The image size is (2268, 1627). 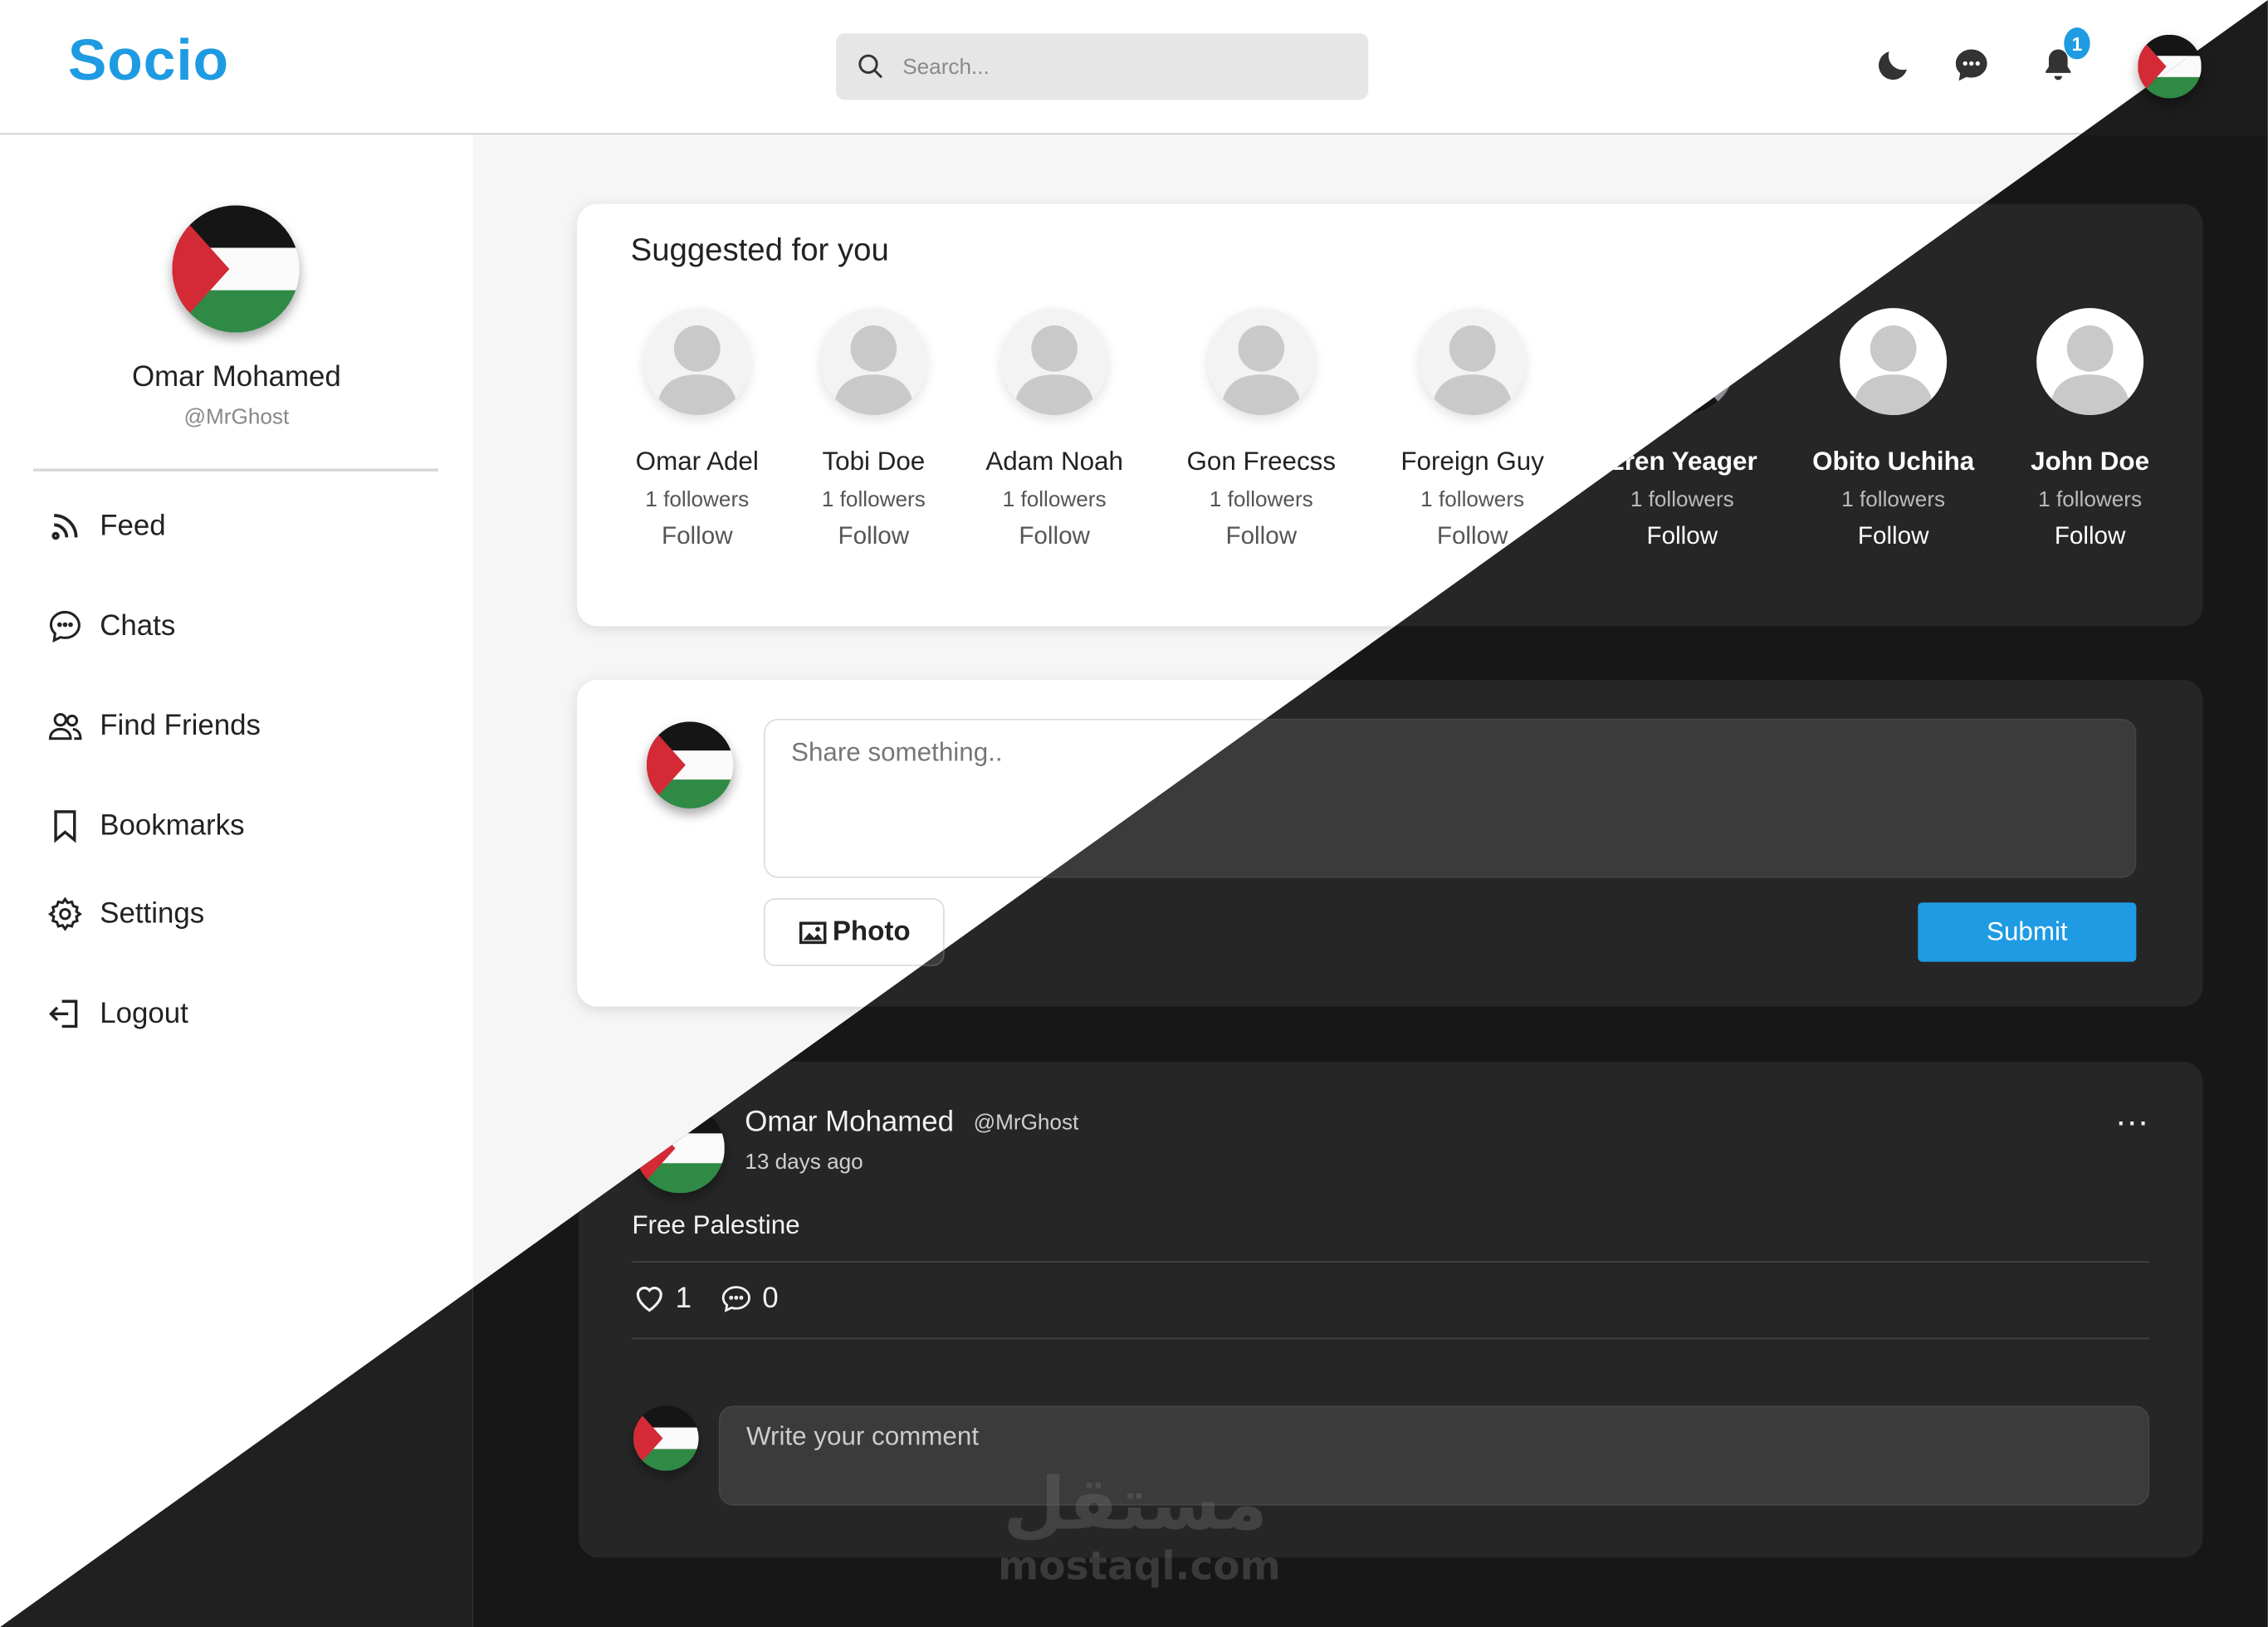 What do you see at coordinates (138, 625) in the screenshot?
I see `sidebar-item-label: Chats` at bounding box center [138, 625].